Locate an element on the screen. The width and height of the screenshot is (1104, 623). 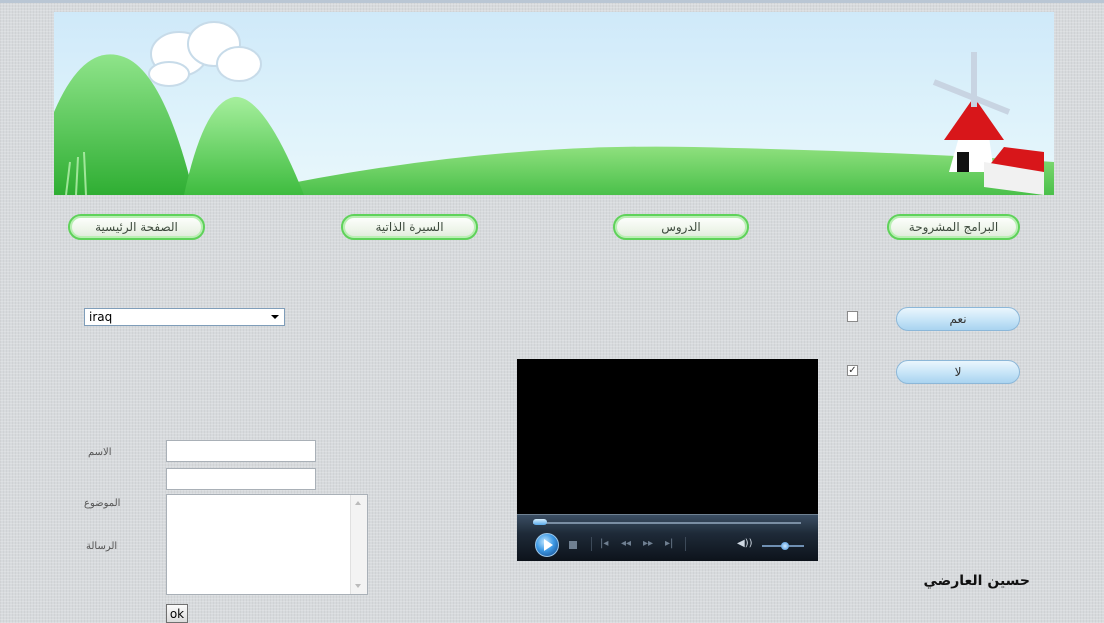
top-border is located at coordinates (552, 1).